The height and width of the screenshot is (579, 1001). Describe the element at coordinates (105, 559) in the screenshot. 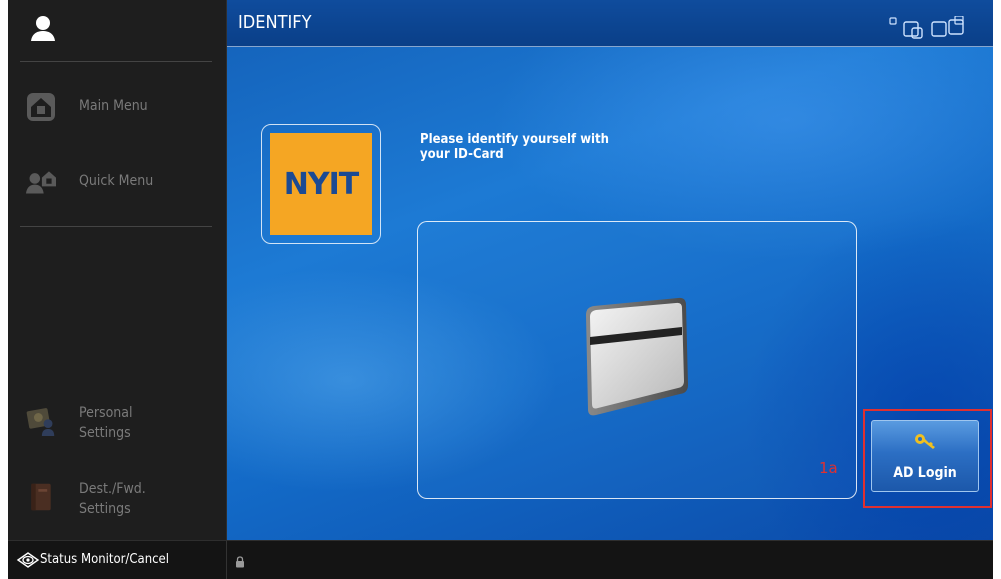

I see `status-monitor-label: Status Monitor/Cancel` at that location.